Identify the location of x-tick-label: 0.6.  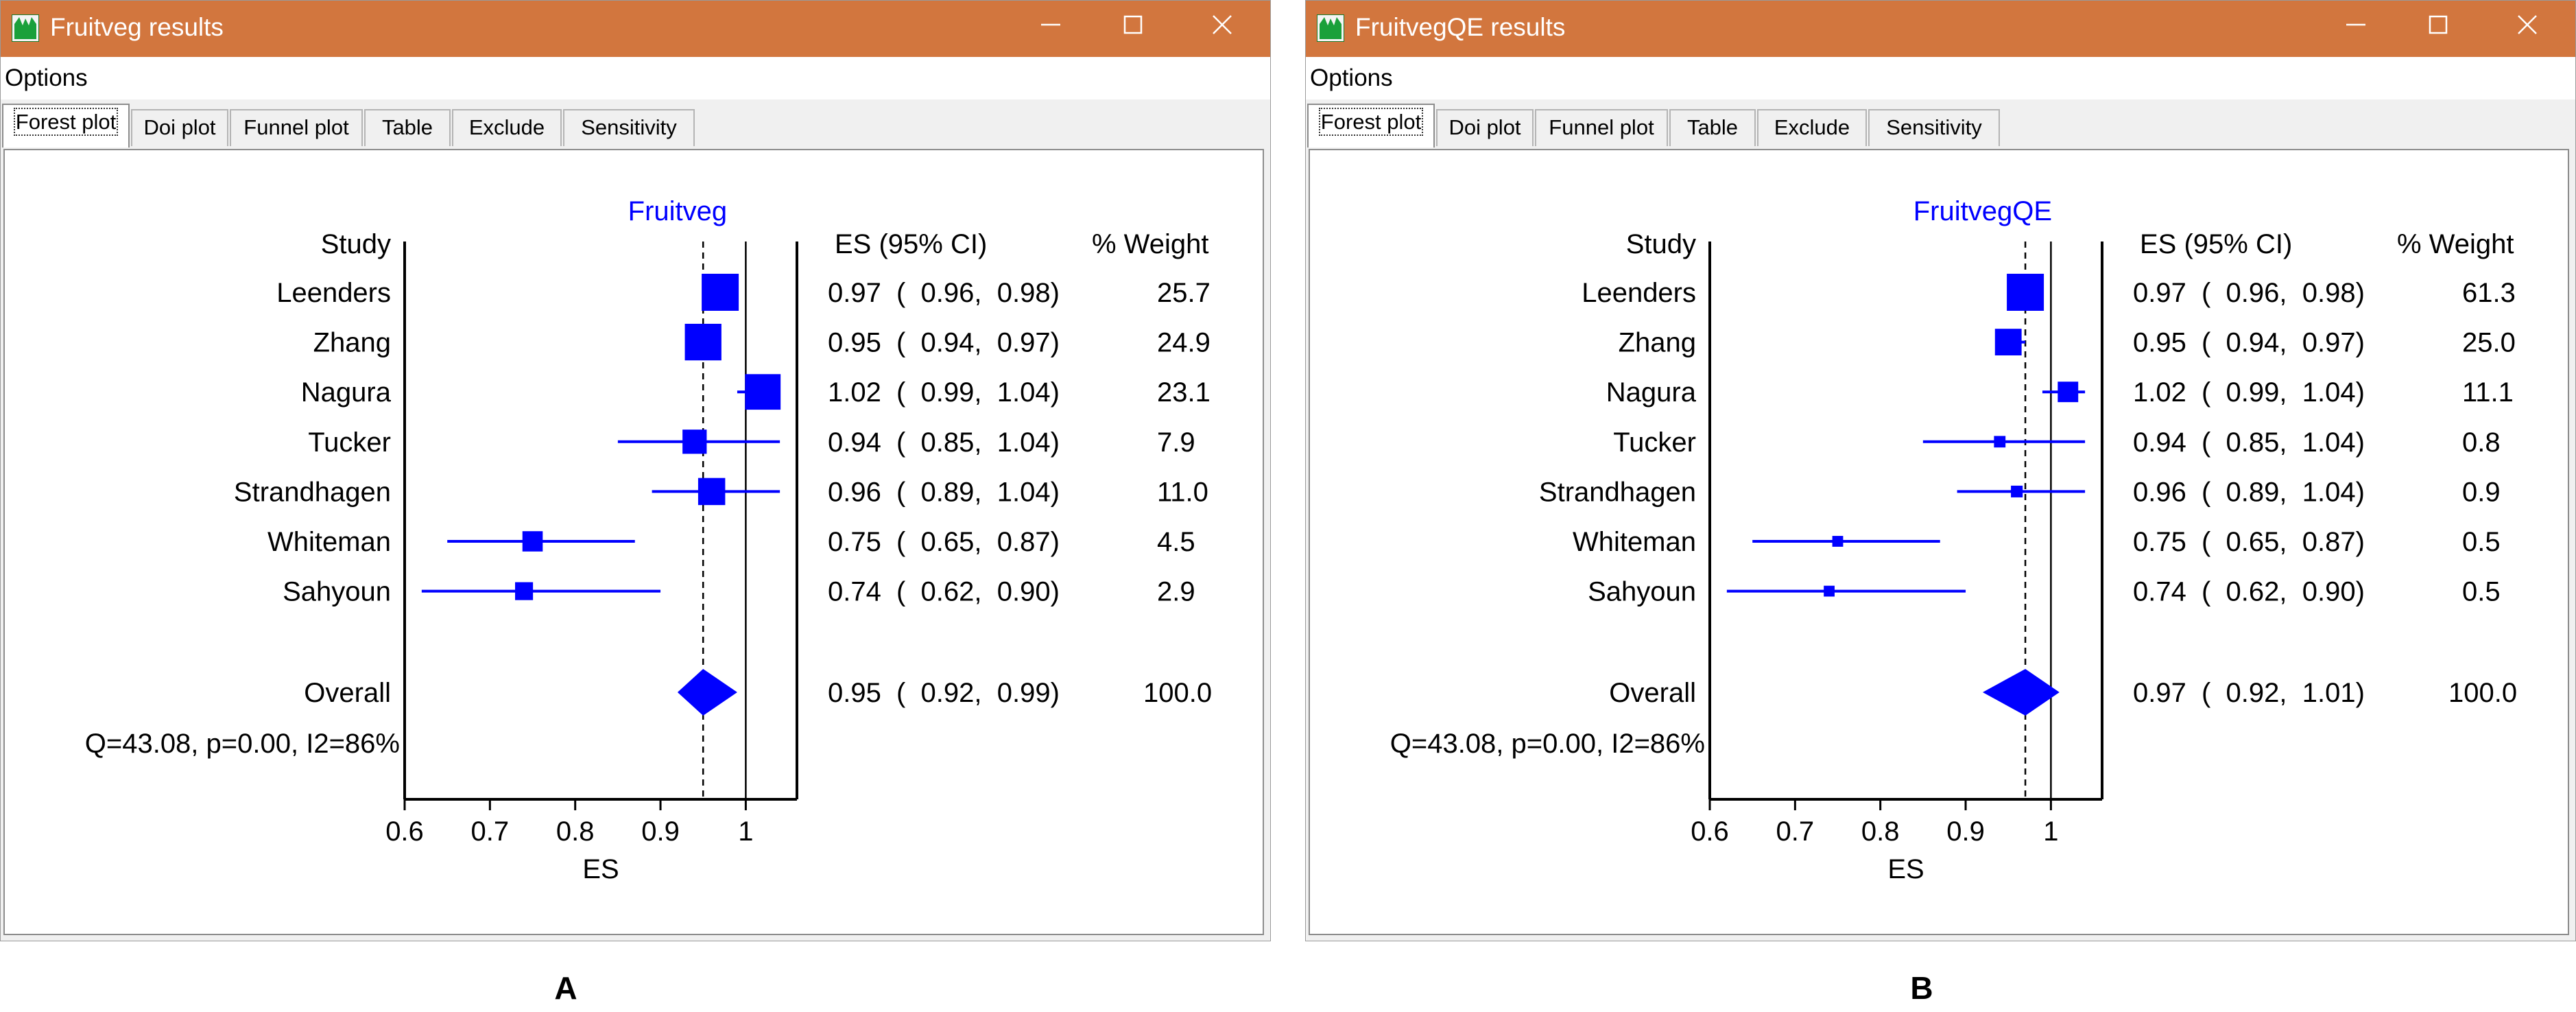
(404, 831).